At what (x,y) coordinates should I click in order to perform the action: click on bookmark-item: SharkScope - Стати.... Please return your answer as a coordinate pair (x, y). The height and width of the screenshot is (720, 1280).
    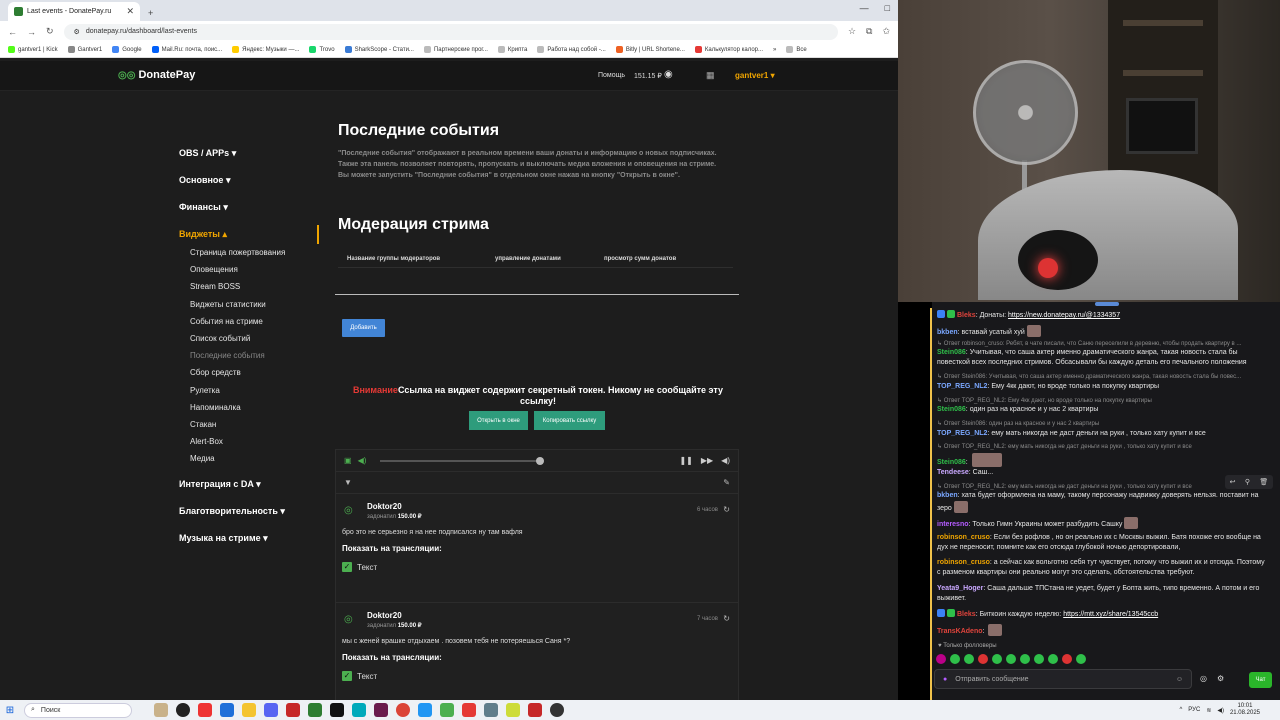
    Looking at the image, I should click on (379, 49).